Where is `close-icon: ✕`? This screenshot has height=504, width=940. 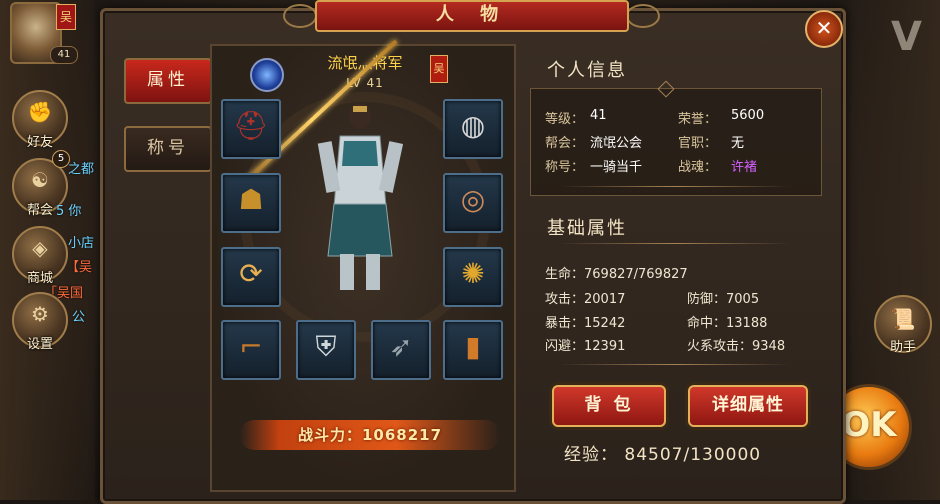 close-icon: ✕ is located at coordinates (824, 28).